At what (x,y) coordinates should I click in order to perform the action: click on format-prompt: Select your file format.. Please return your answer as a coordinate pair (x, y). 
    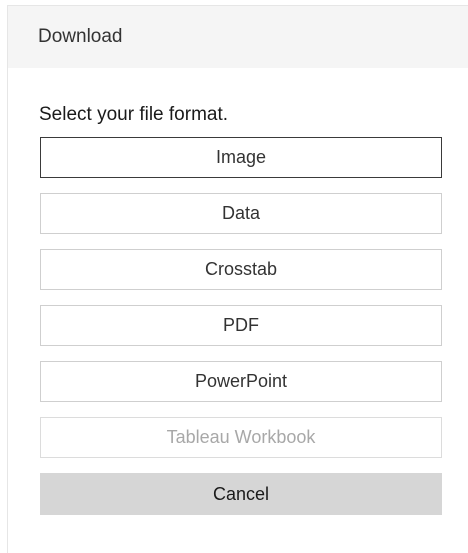
    Looking at the image, I should click on (134, 114).